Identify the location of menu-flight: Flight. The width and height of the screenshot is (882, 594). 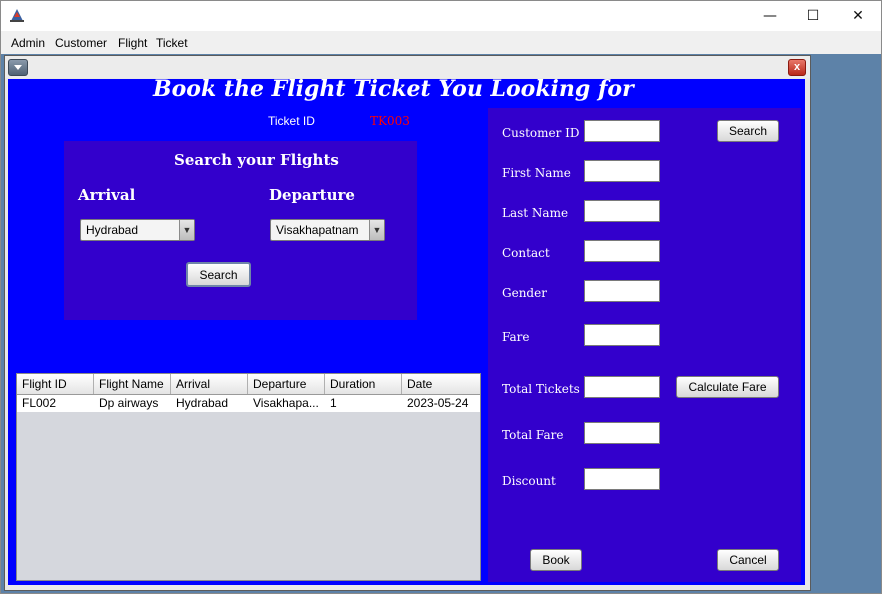
(132, 43).